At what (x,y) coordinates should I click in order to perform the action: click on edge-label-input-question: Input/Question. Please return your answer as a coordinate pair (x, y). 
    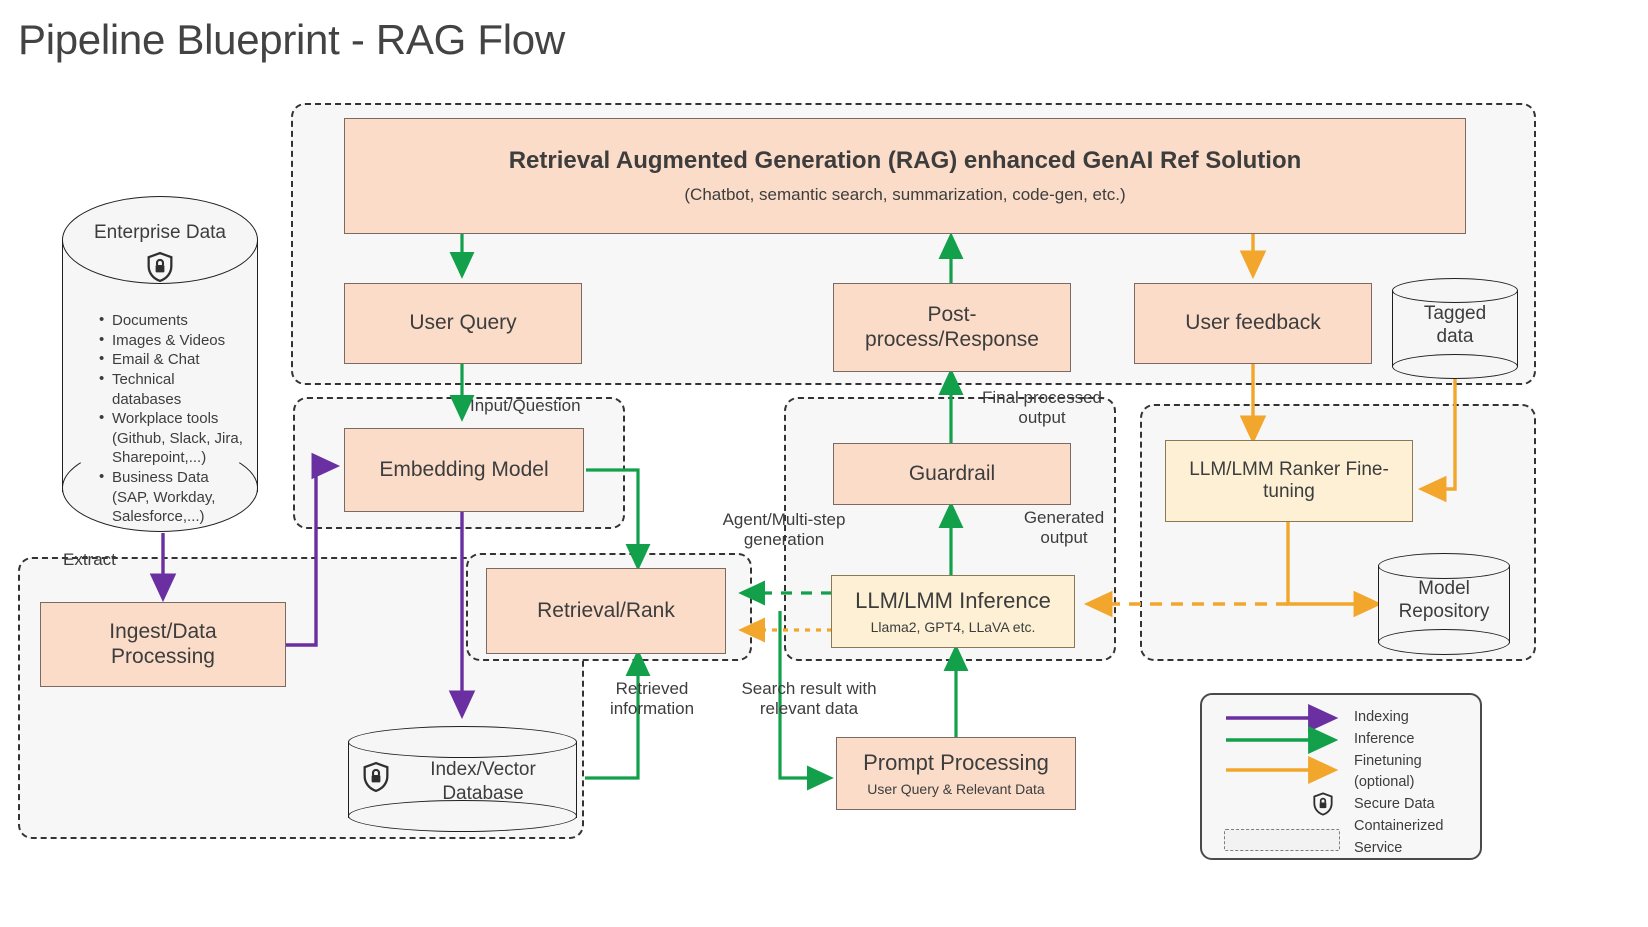
    Looking at the image, I should click on (525, 405).